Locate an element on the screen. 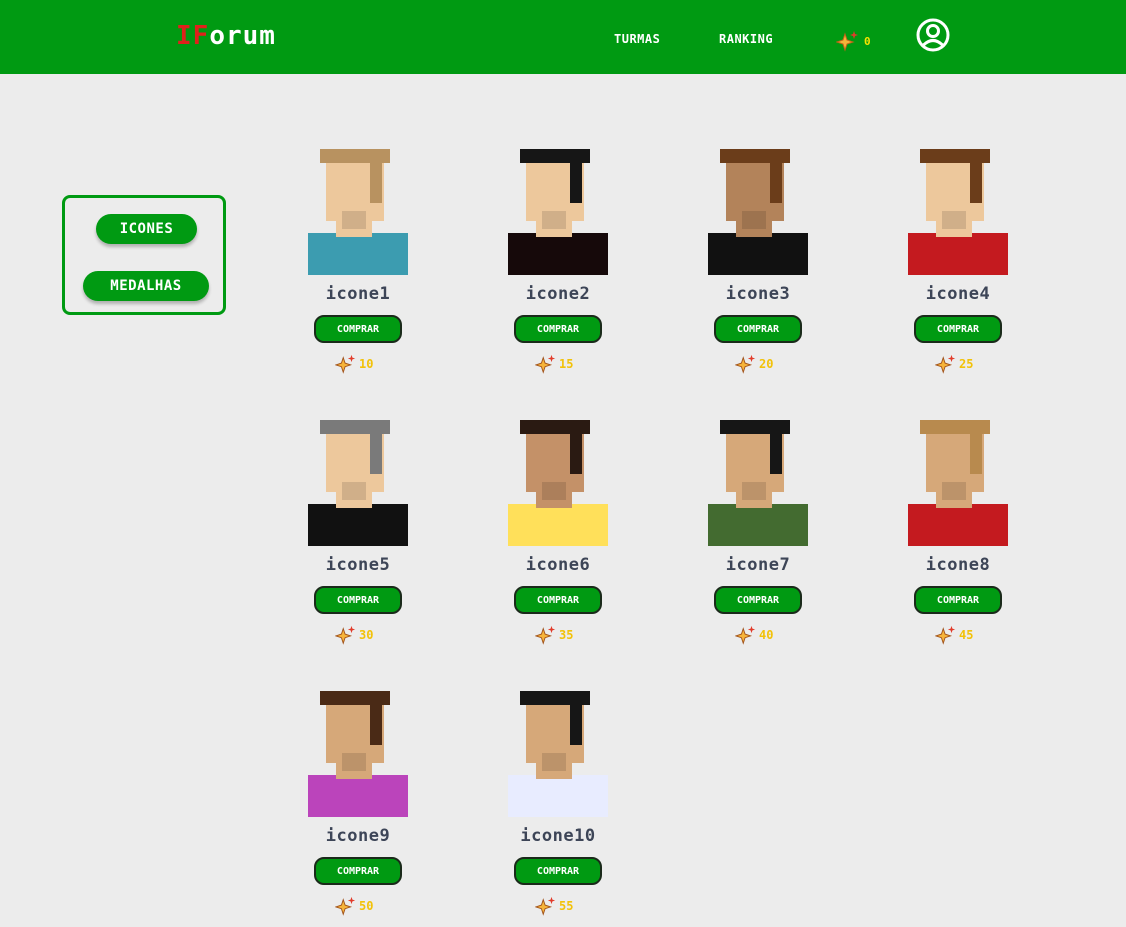 This screenshot has height=927, width=1126. price-tag: 25 is located at coordinates (954, 364).